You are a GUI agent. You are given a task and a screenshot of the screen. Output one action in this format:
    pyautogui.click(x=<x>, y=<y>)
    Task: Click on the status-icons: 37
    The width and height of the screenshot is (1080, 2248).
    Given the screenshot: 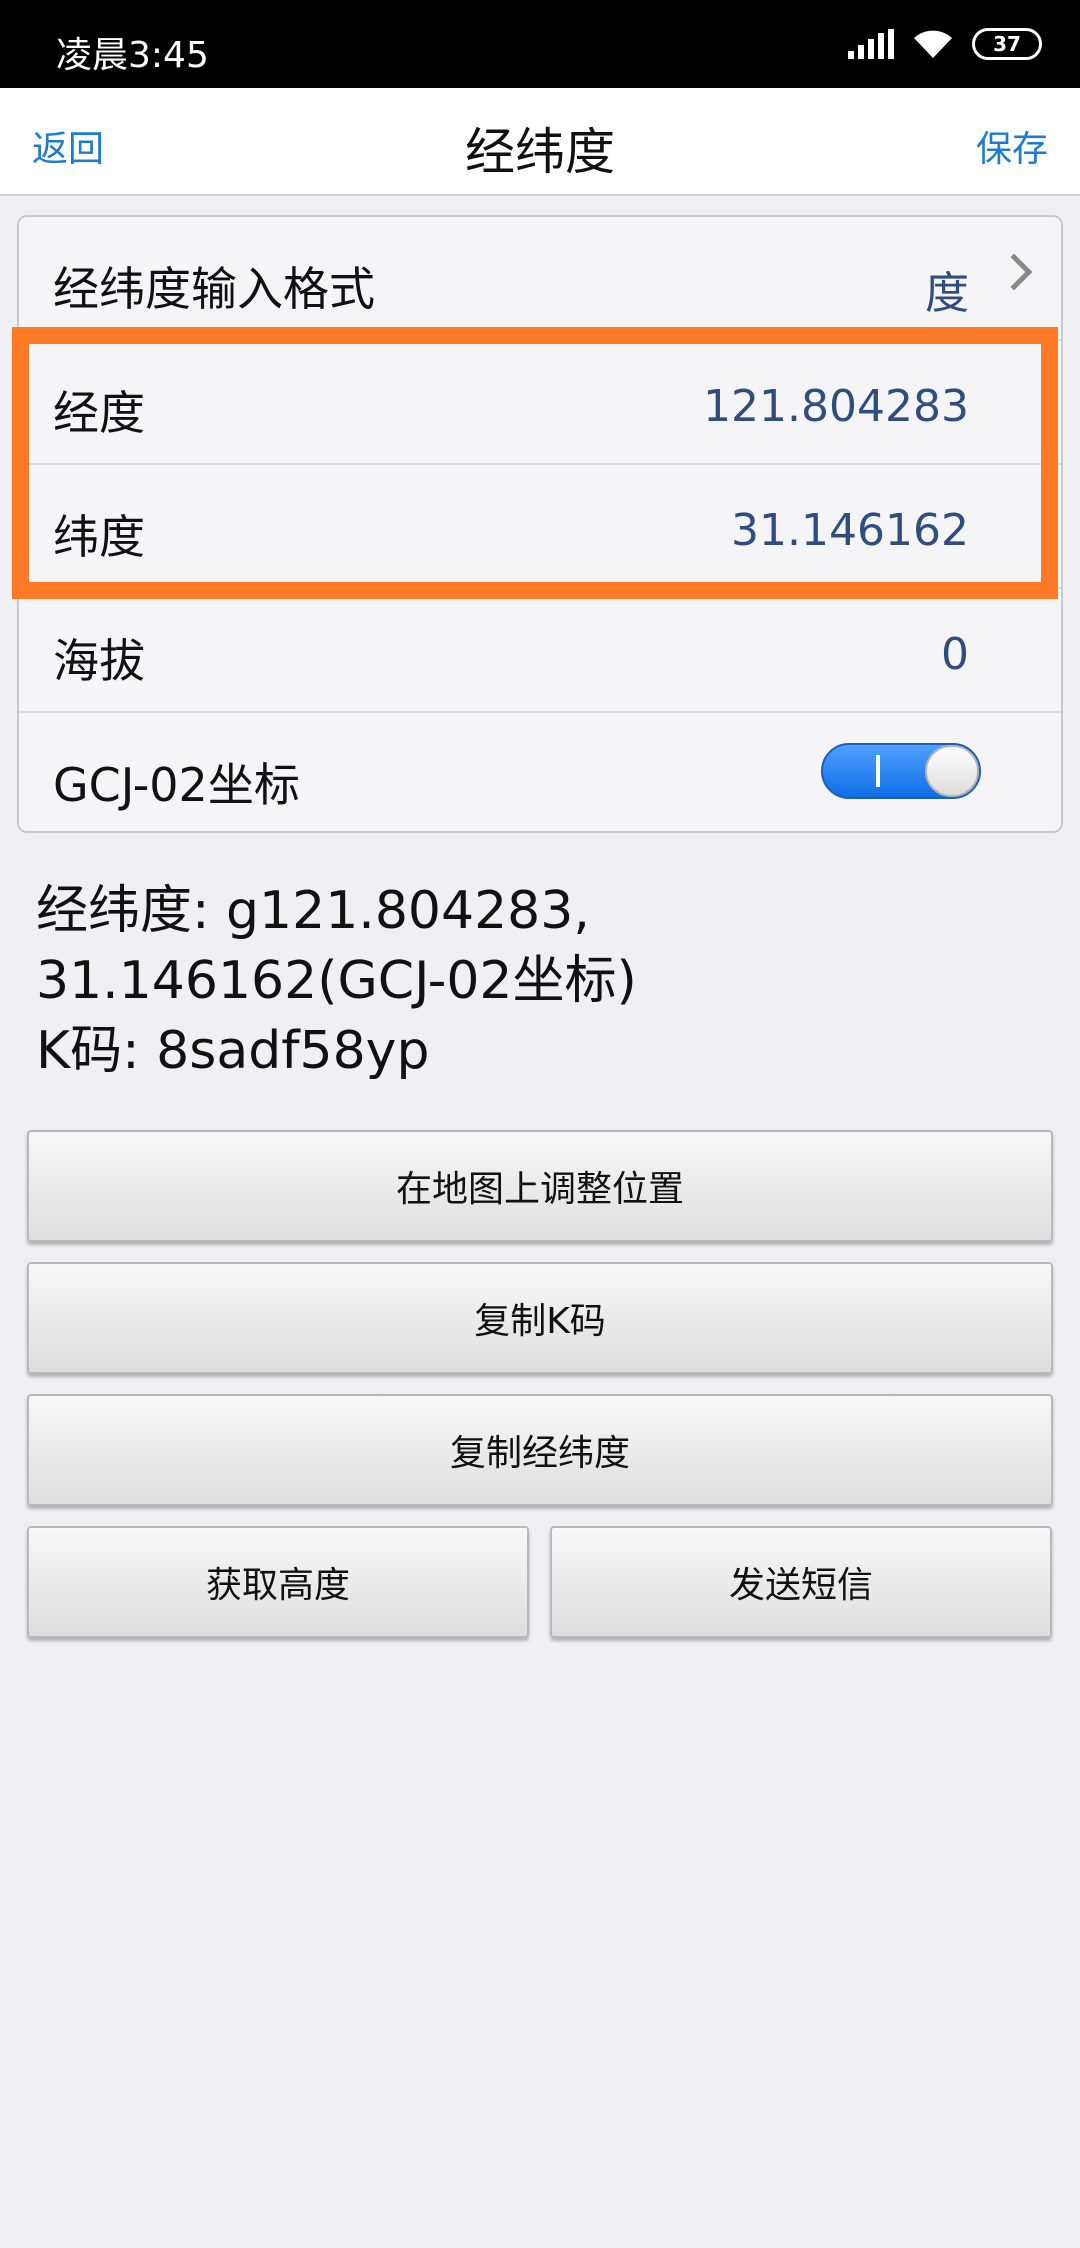 What is the action you would take?
    pyautogui.click(x=945, y=44)
    